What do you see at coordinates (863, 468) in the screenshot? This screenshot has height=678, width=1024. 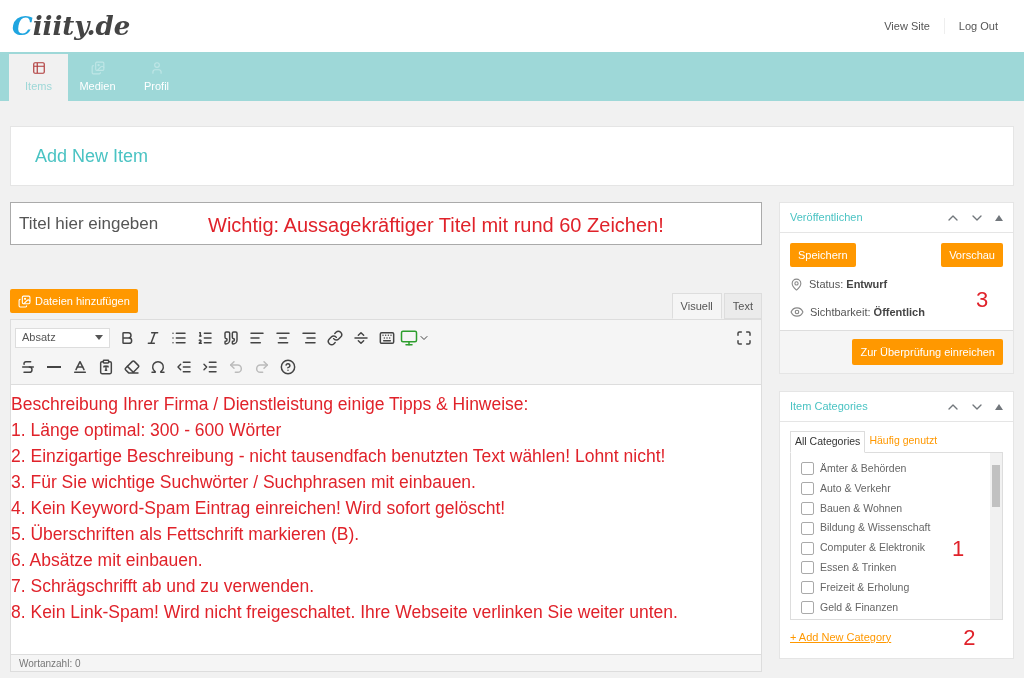 I see `category-label: Ämter & Behörden` at bounding box center [863, 468].